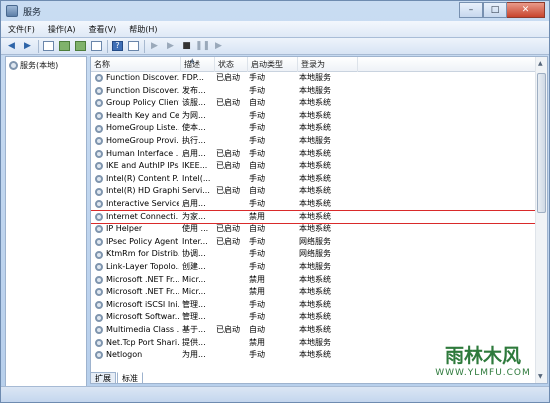 The image size is (550, 403). Describe the element at coordinates (313, 154) in the screenshot. I see `table-row: Human Interface ... 启用... 已启动 手动 本地系统` at that location.